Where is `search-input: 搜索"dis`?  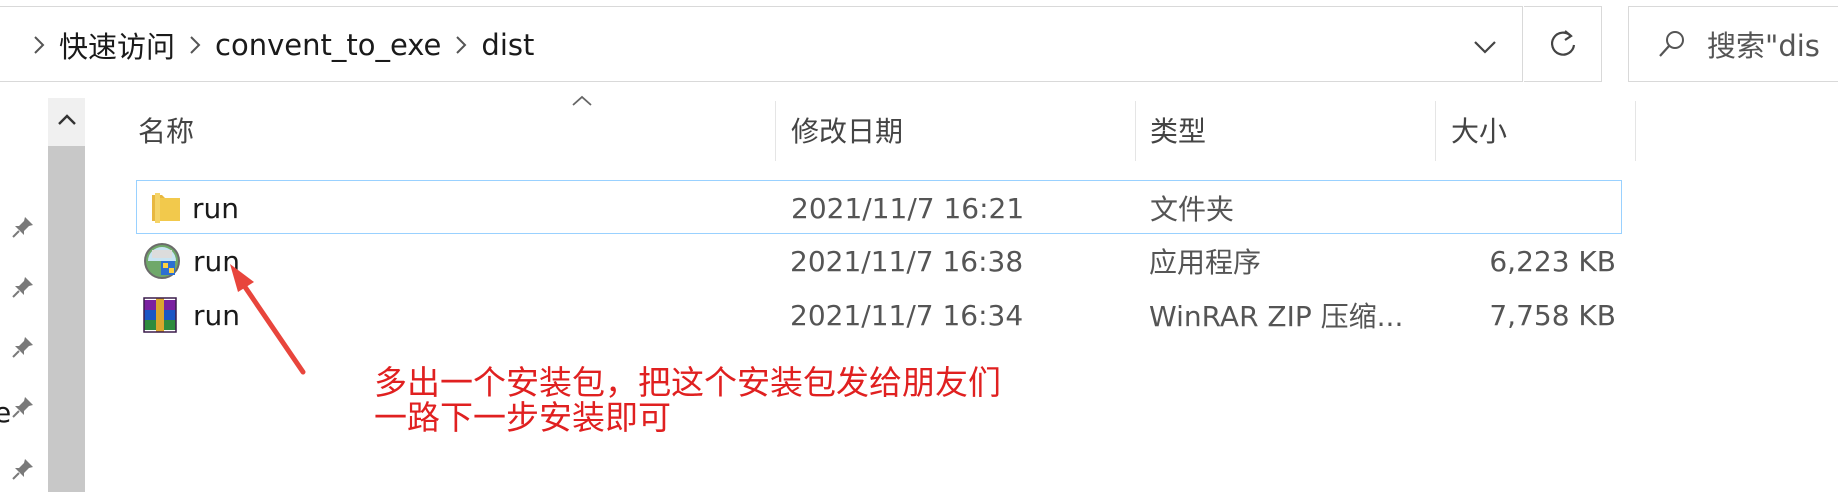
search-input: 搜索"dis is located at coordinates (1763, 44).